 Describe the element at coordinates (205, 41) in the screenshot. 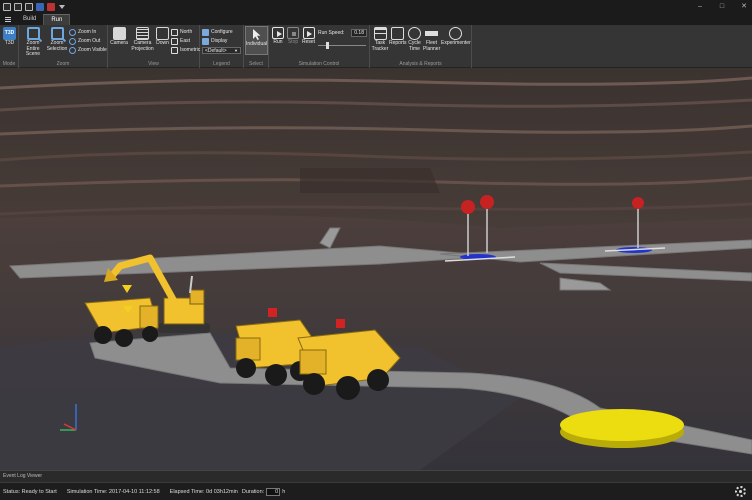

I see `display-icon` at that location.